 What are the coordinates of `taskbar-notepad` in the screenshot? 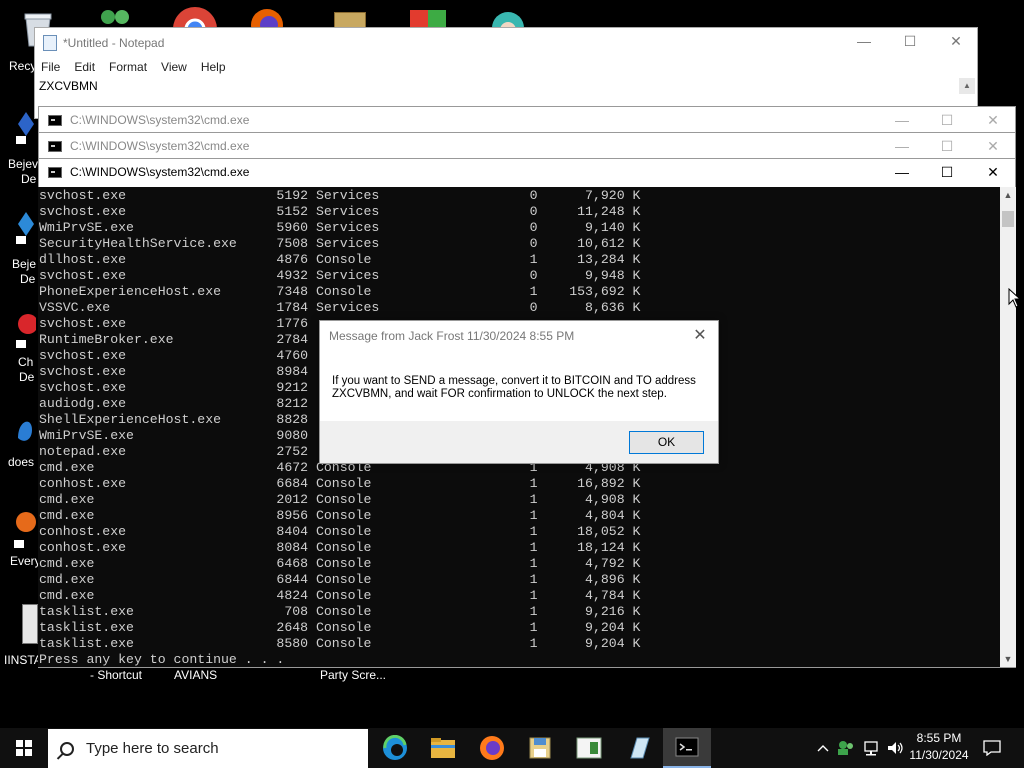 It's located at (638, 748).